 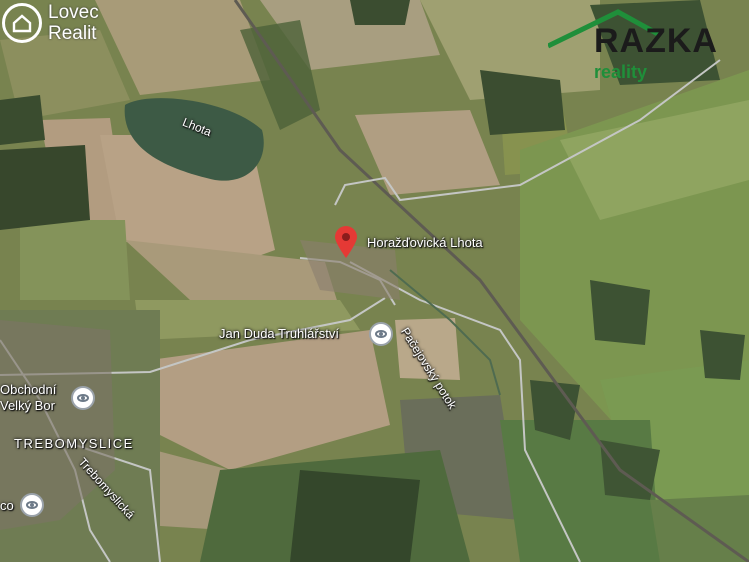 I want to click on poi-label-obchodni-line1: Obchodní, so click(x=28, y=389).